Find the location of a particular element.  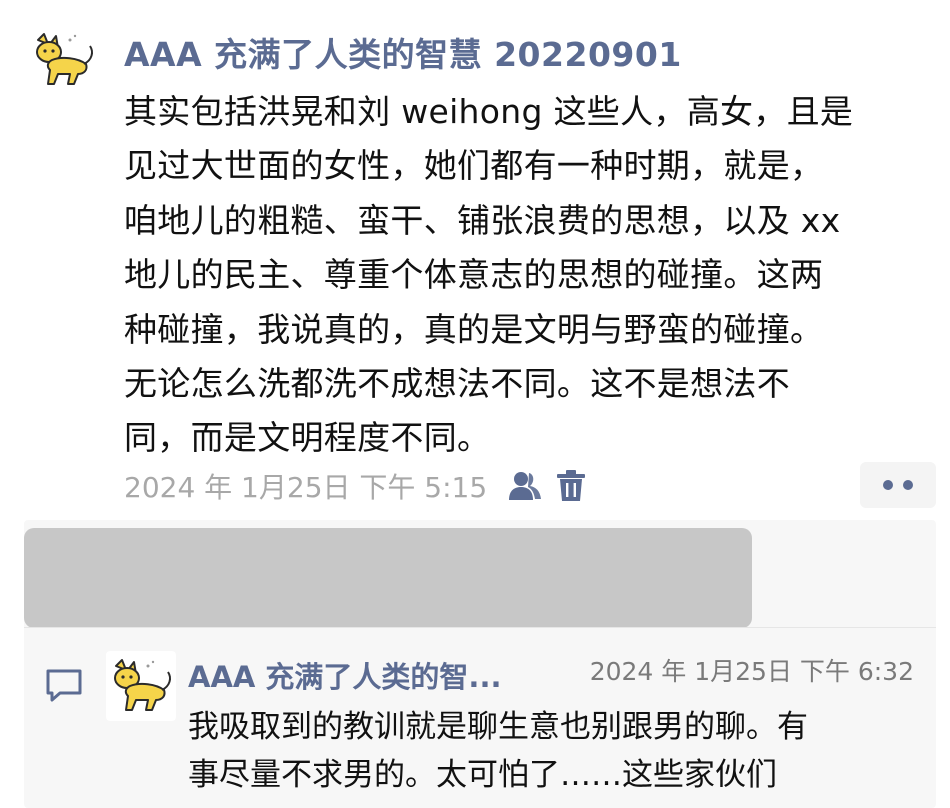

comment-bubble-icon is located at coordinates (64, 685).